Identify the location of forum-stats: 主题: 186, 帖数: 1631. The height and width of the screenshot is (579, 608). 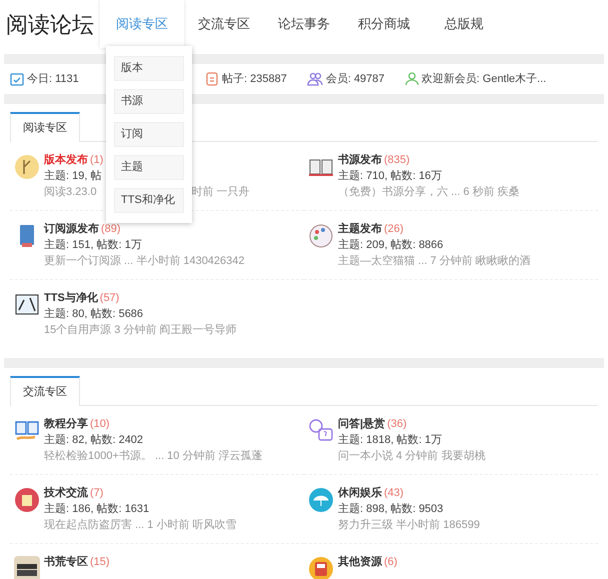
(97, 509).